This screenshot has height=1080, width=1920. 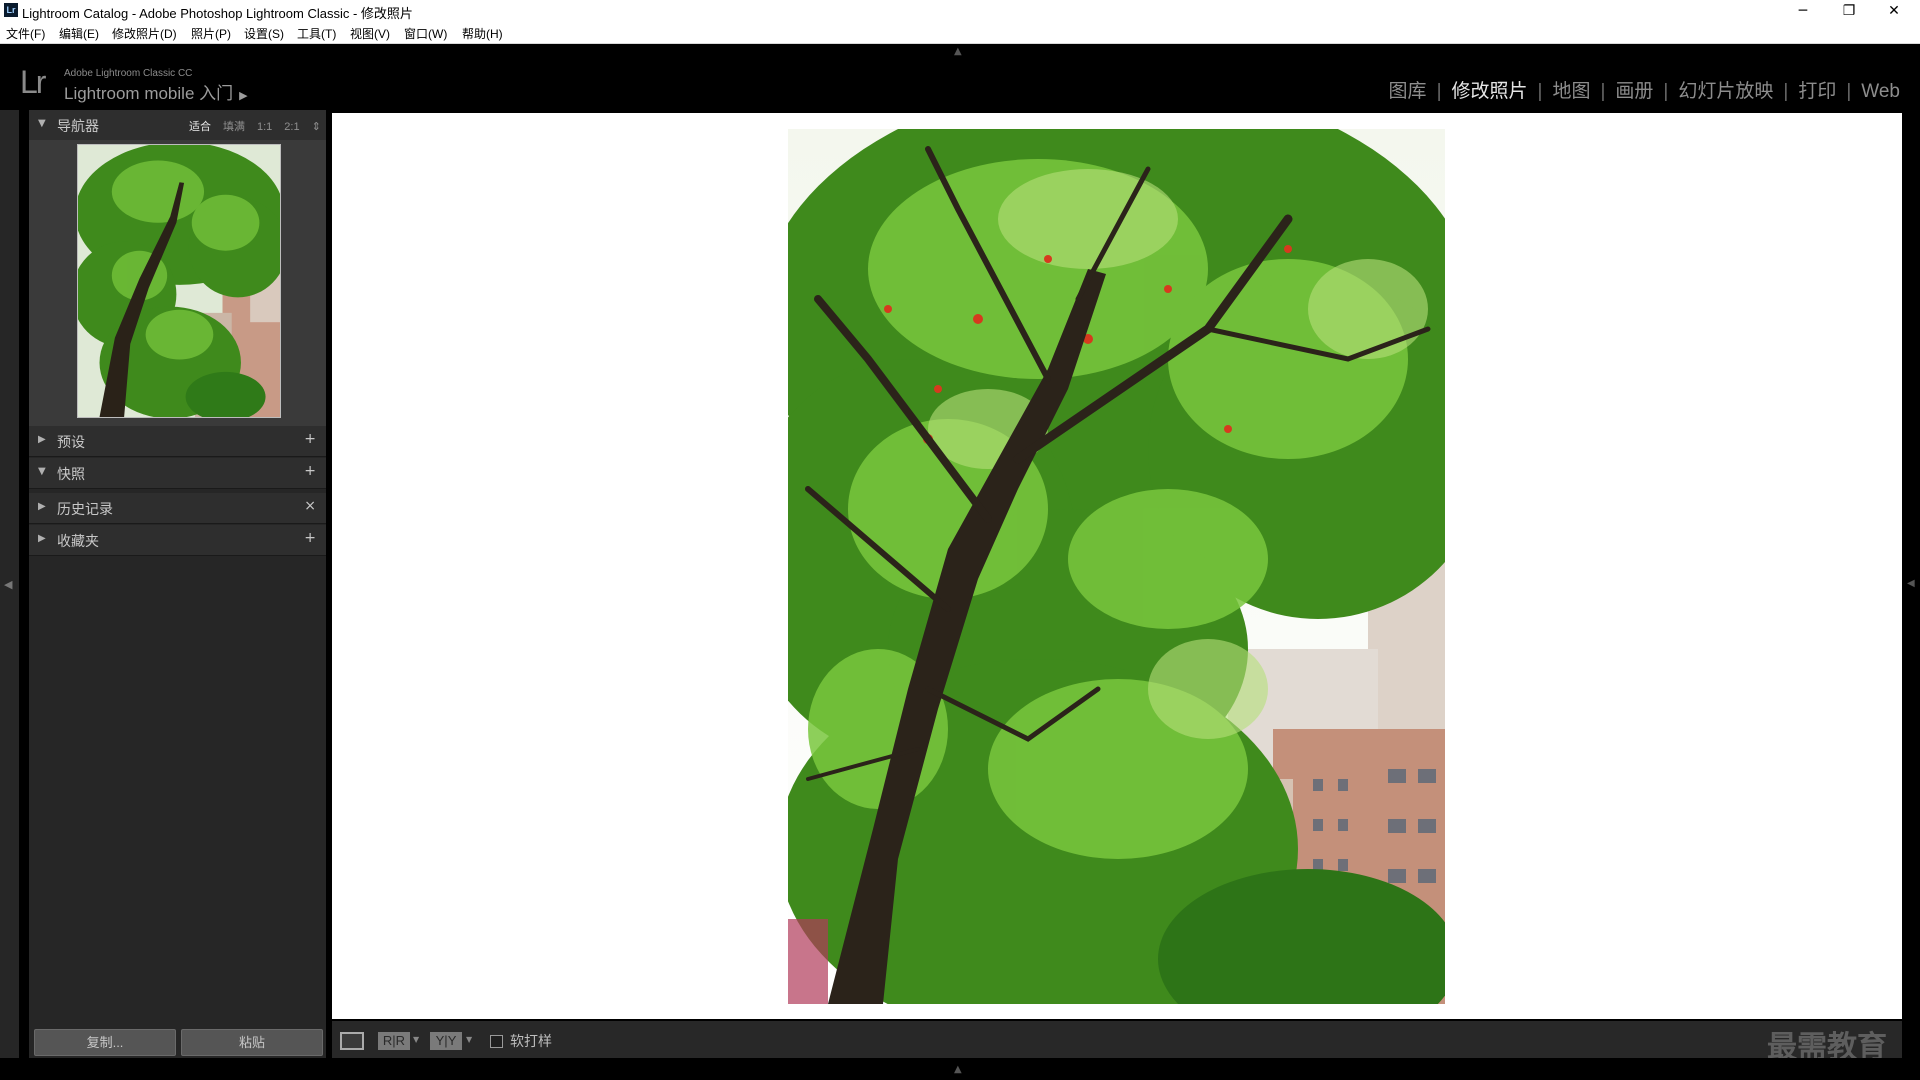 I want to click on soft-proofing-label: 软打样, so click(x=531, y=1041).